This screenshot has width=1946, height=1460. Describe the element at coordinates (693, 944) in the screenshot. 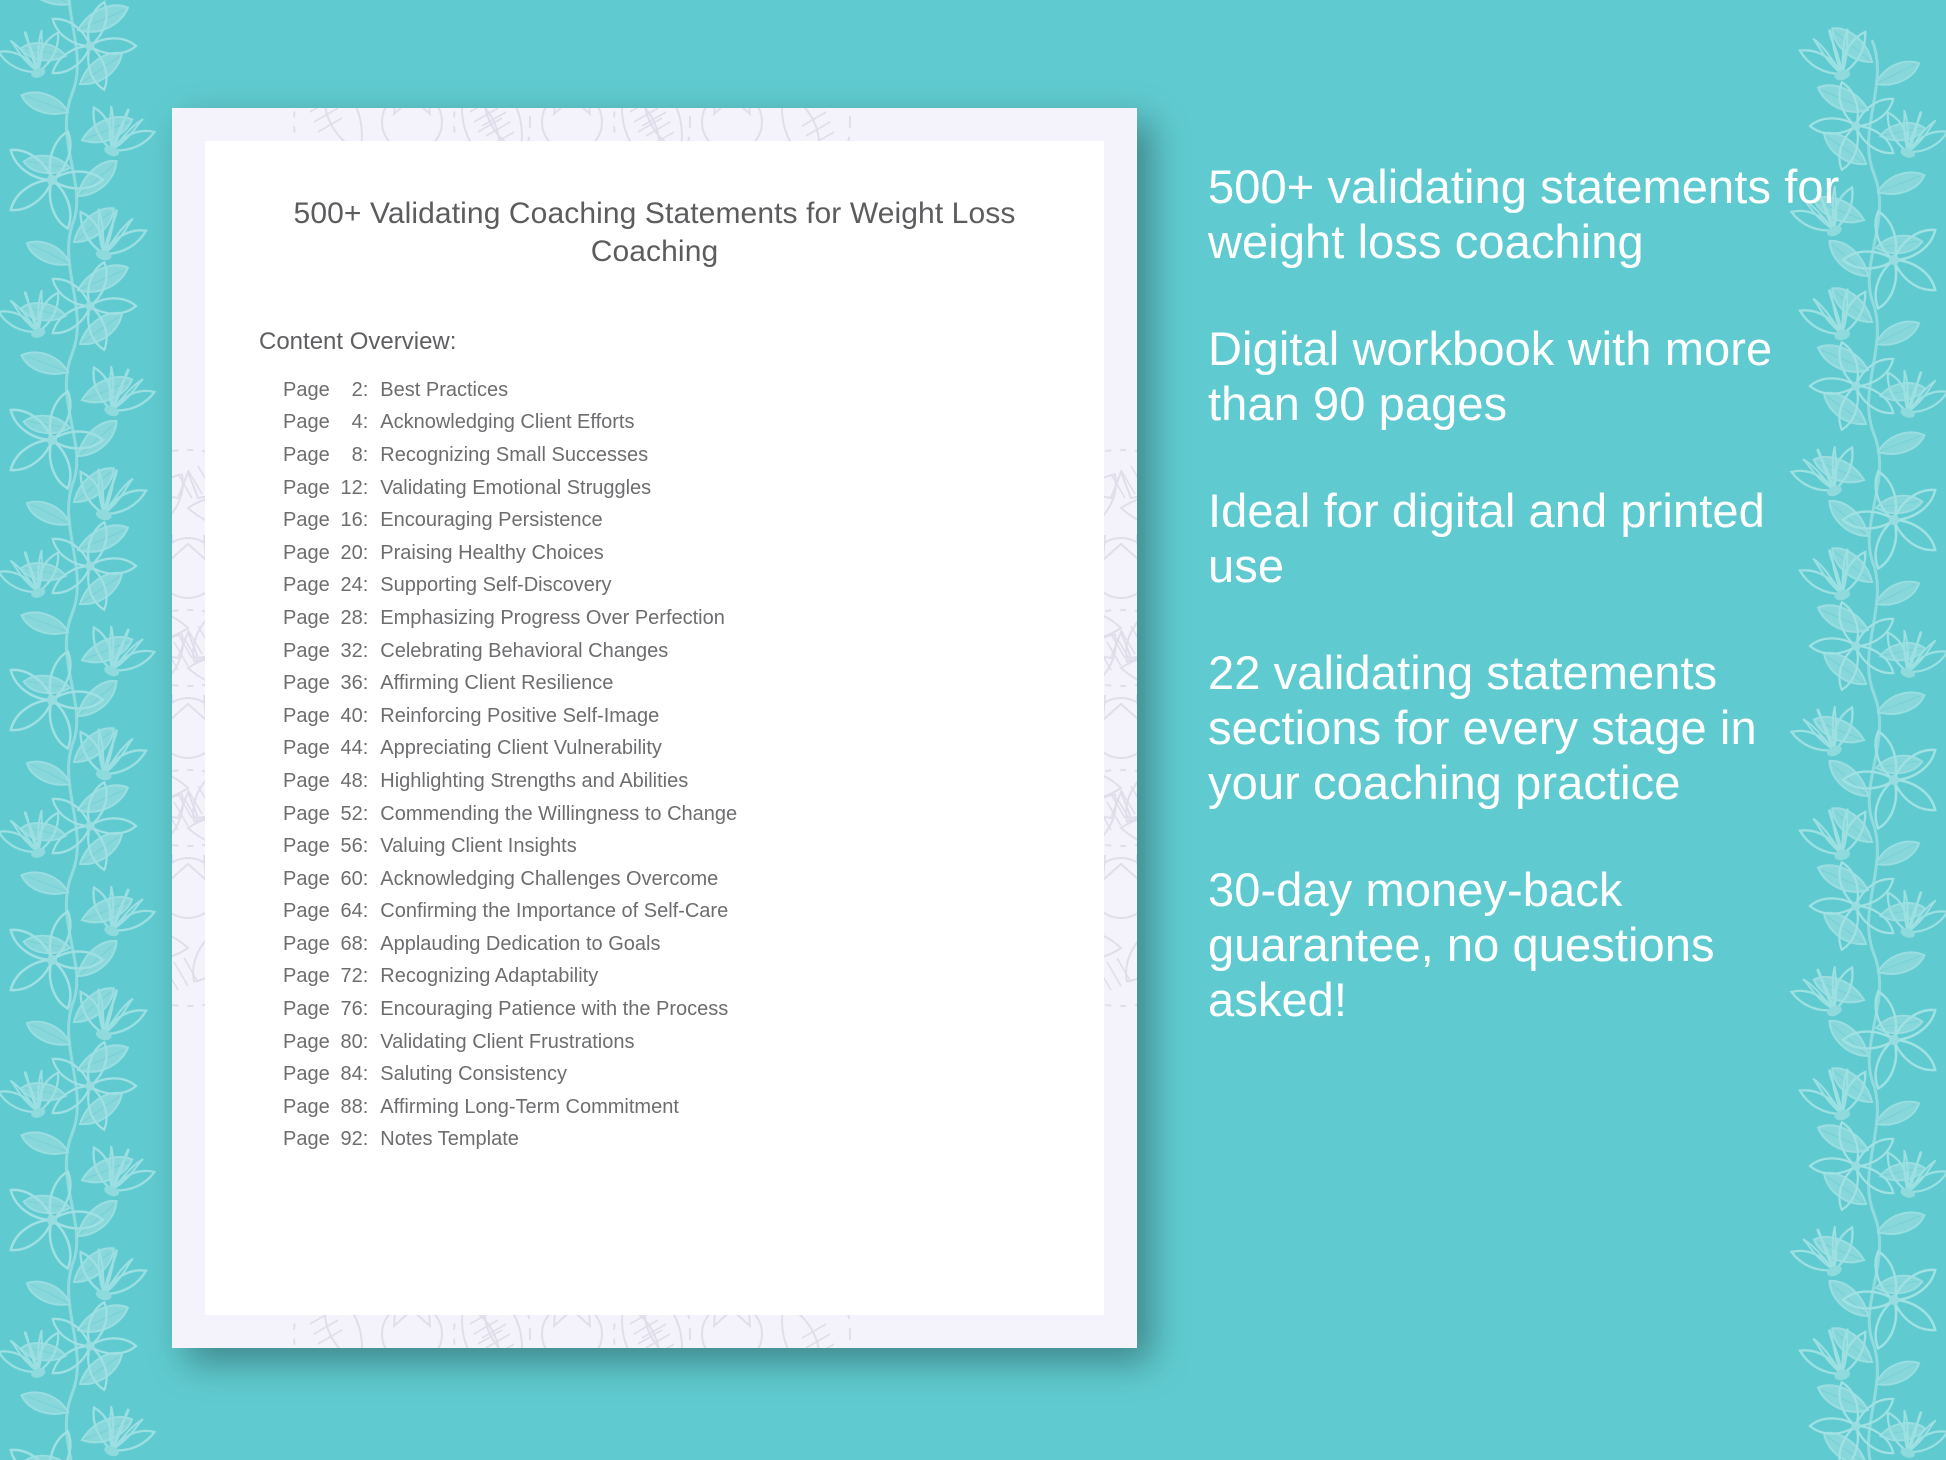

I see `toc-entry: Page 68: Applauding Dedication to Goals` at that location.